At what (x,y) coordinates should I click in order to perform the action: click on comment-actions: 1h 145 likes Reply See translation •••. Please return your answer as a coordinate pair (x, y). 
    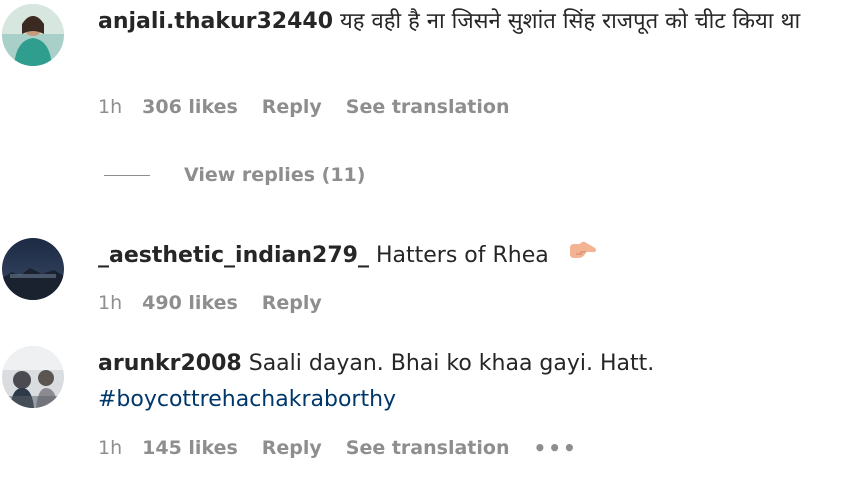
    Looking at the image, I should click on (350, 448).